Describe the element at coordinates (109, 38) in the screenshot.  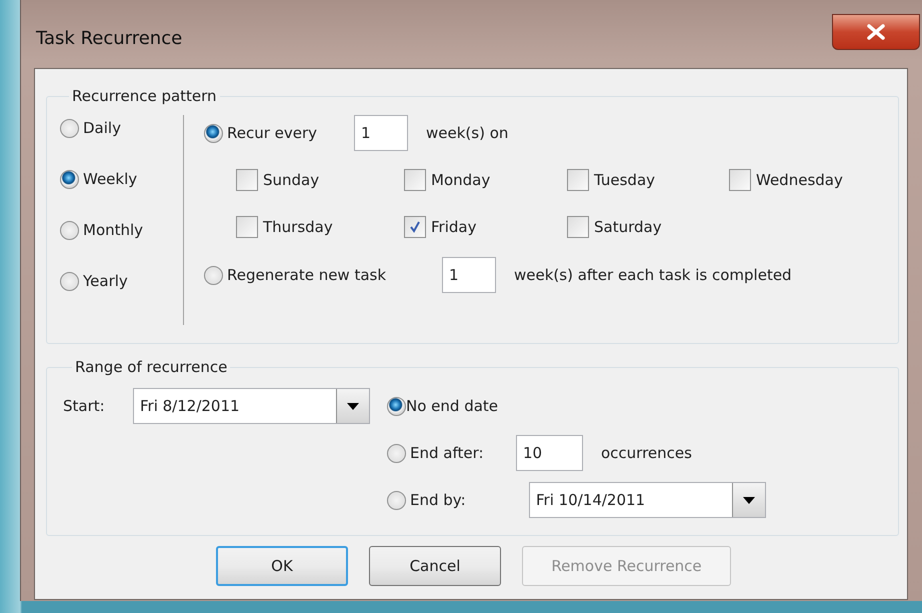
I see `window-title: Task Recurrence` at that location.